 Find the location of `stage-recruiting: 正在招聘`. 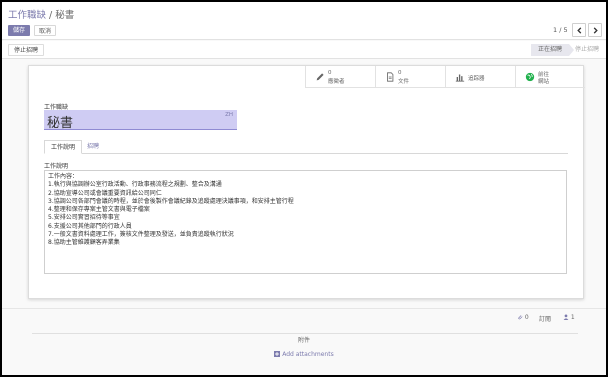

stage-recruiting: 正在招聘 is located at coordinates (550, 50).